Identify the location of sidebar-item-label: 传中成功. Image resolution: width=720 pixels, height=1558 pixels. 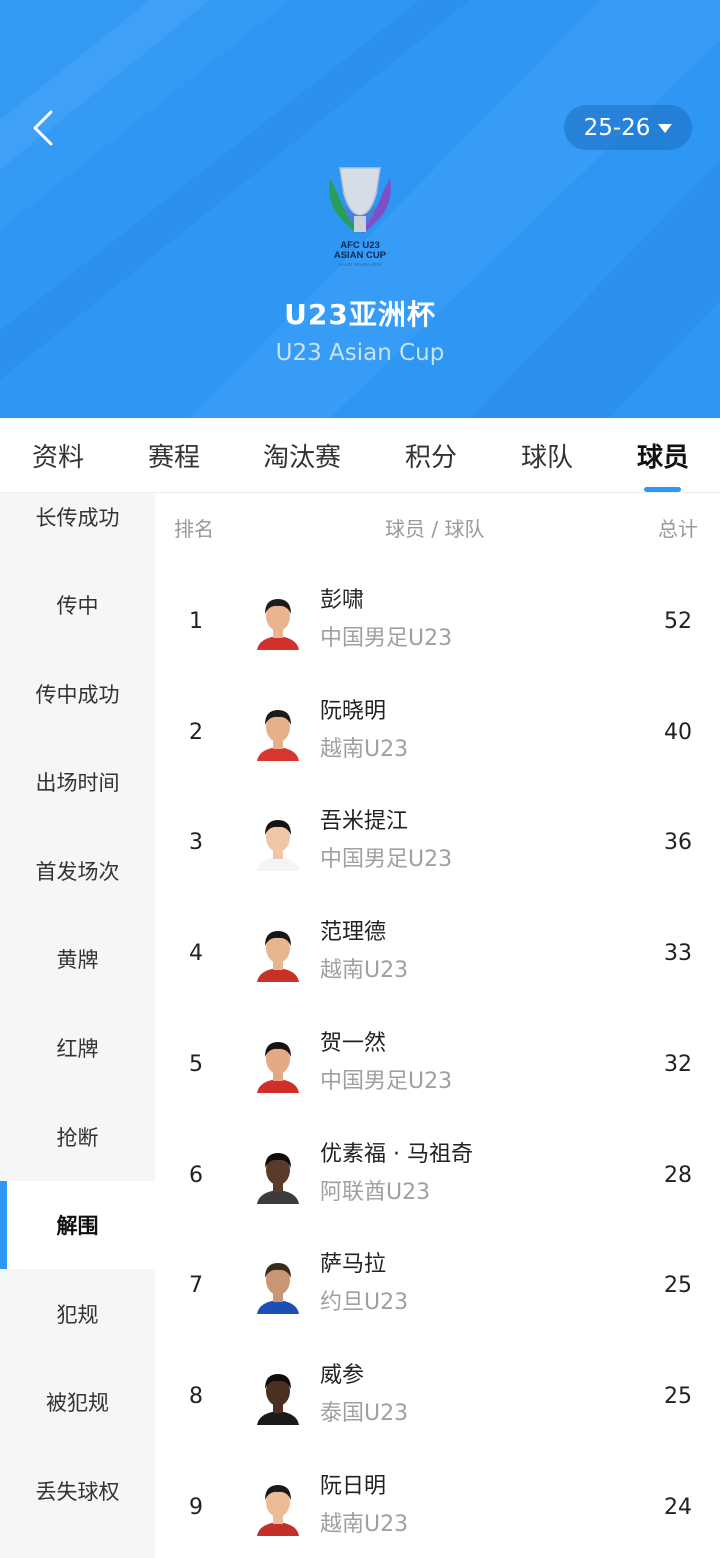
(77, 695).